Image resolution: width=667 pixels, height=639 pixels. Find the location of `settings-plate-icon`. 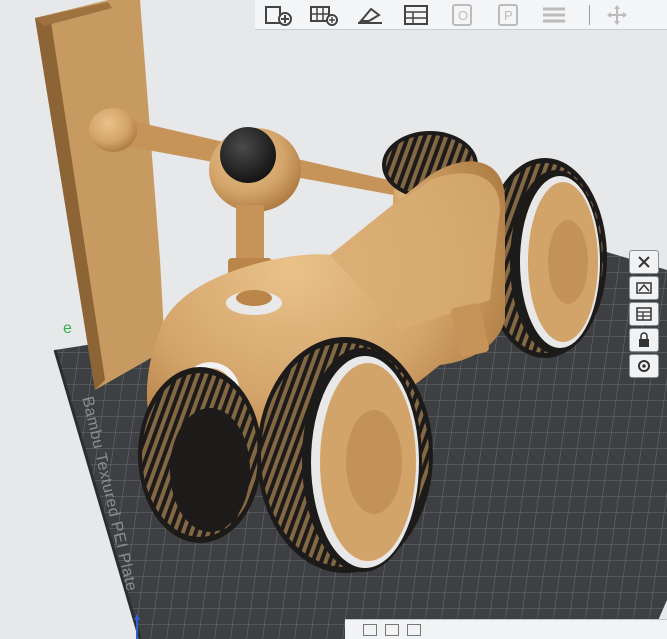

settings-plate-icon is located at coordinates (644, 366).